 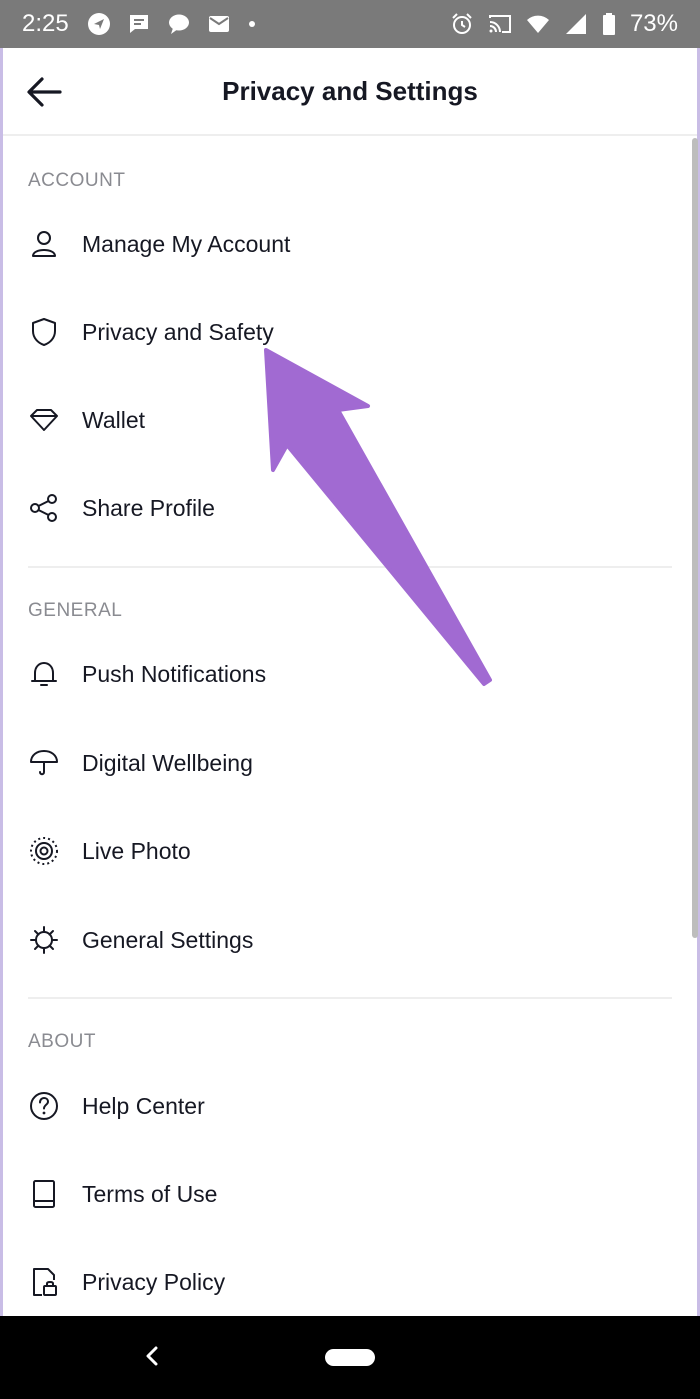 I want to click on menu-item-label: Wallet, so click(x=114, y=419).